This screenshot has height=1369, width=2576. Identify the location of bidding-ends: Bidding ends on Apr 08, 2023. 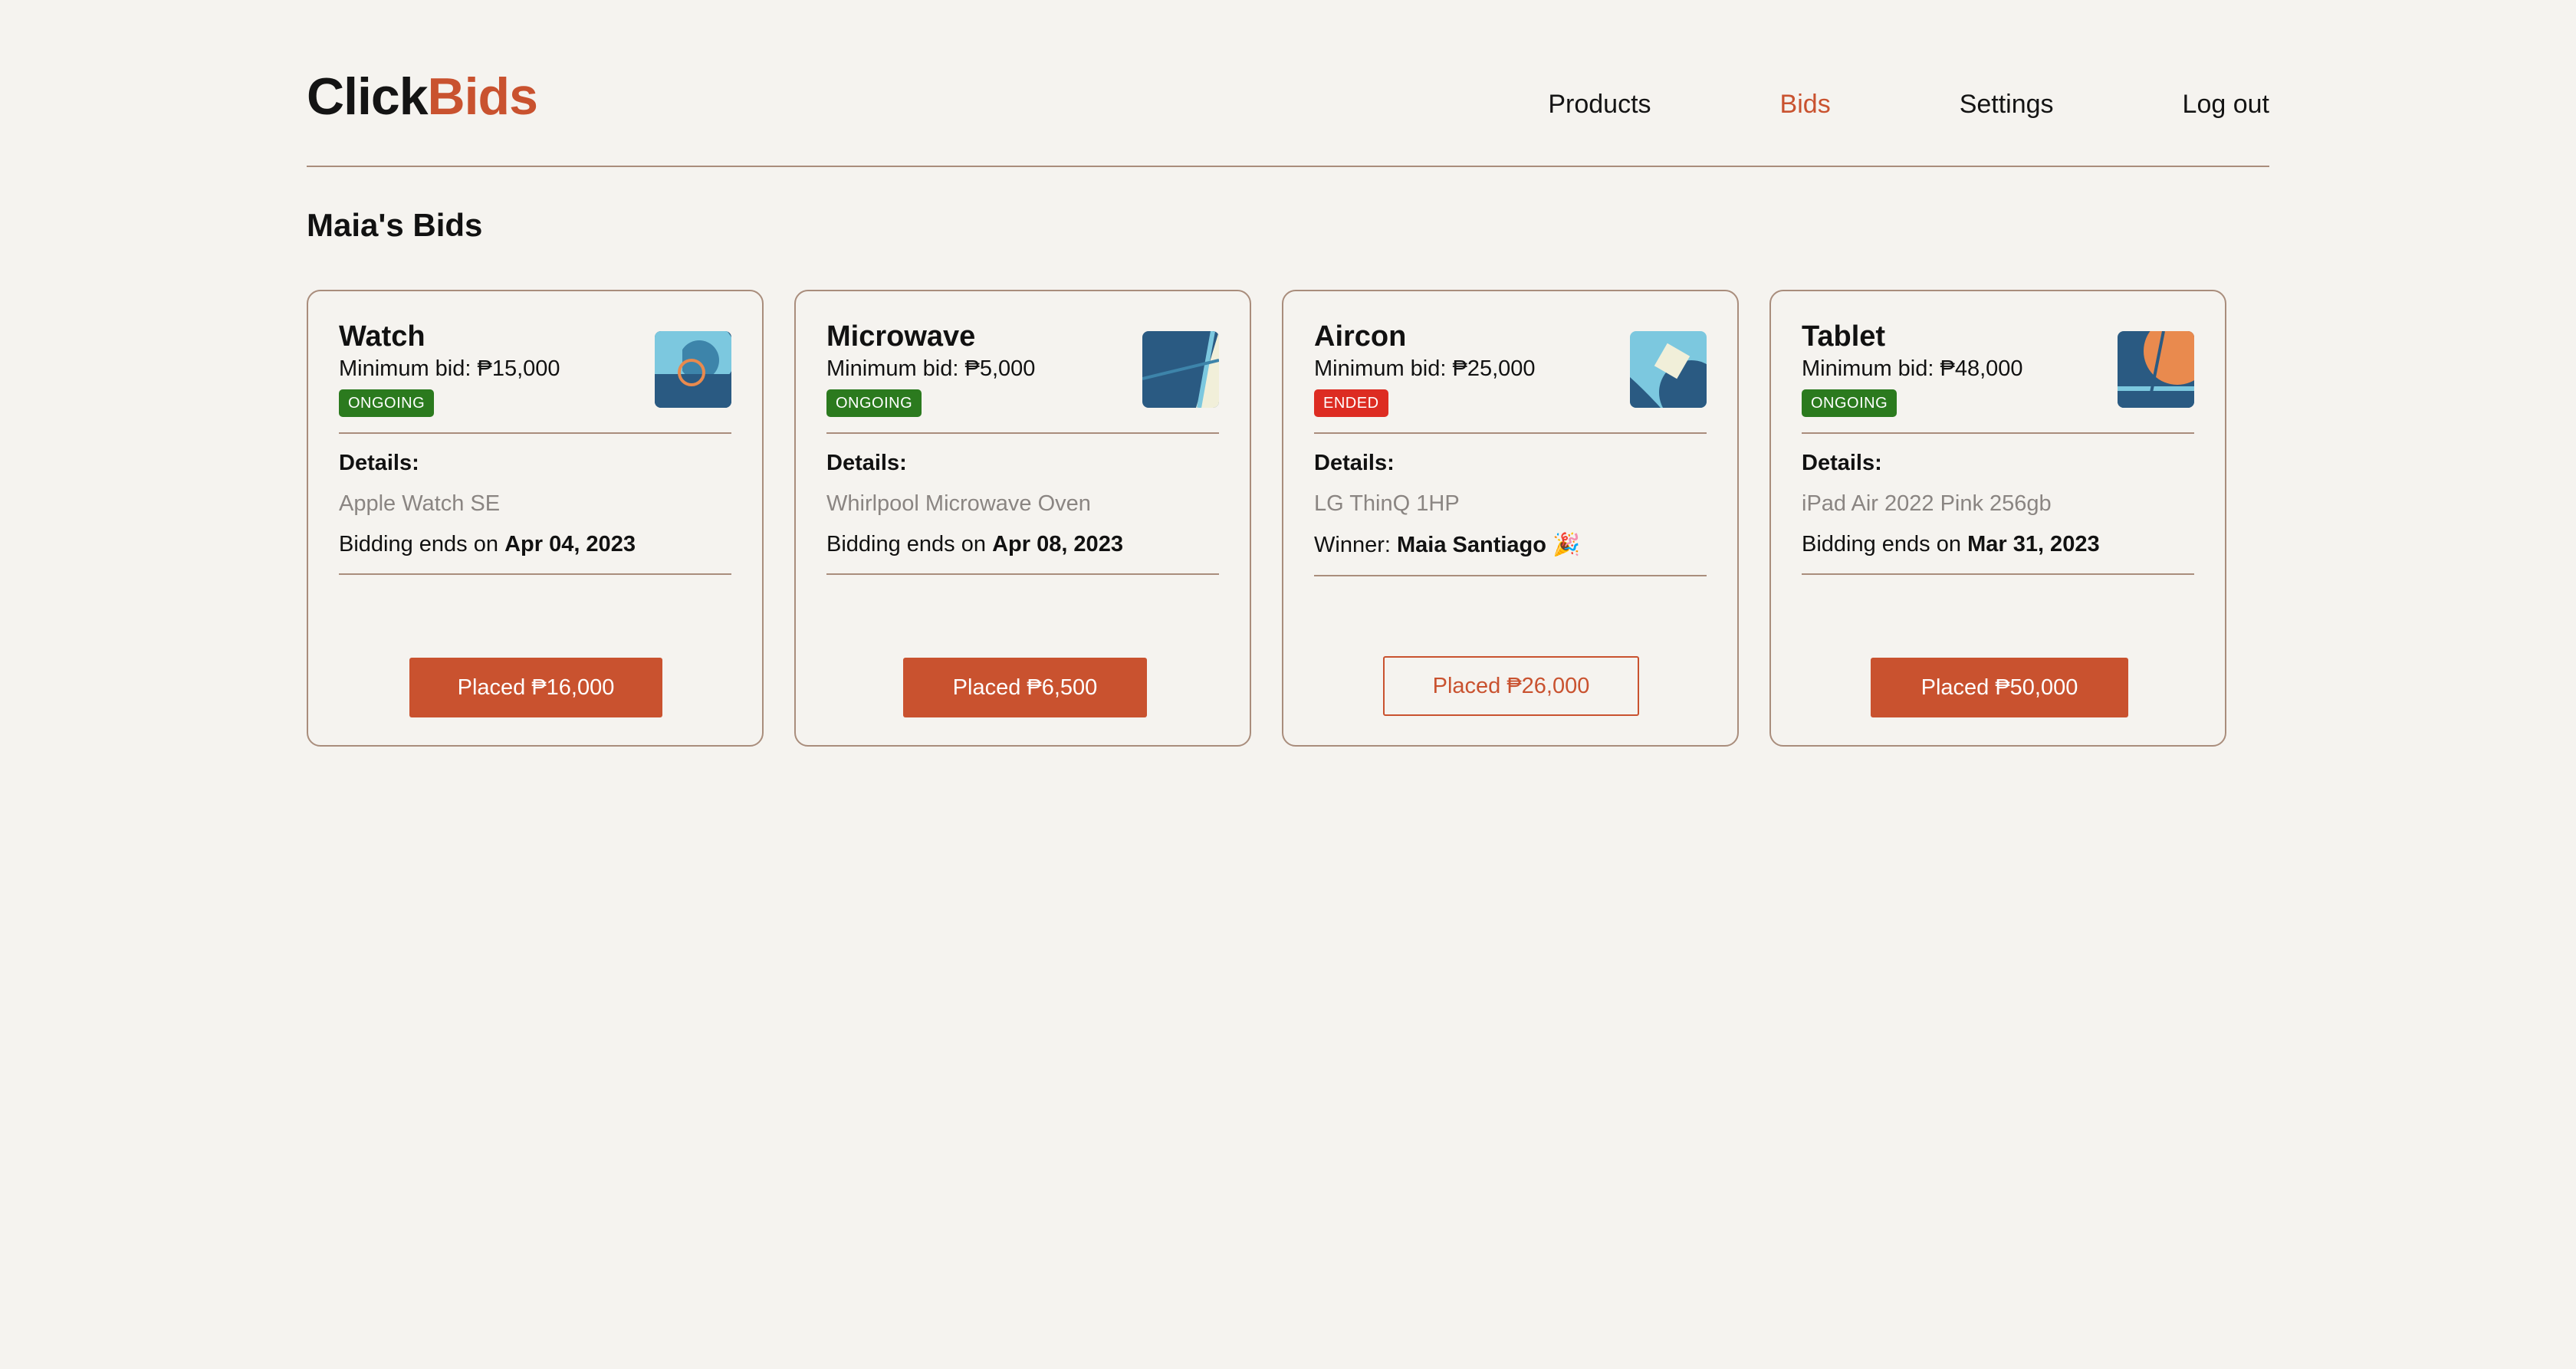
(975, 544).